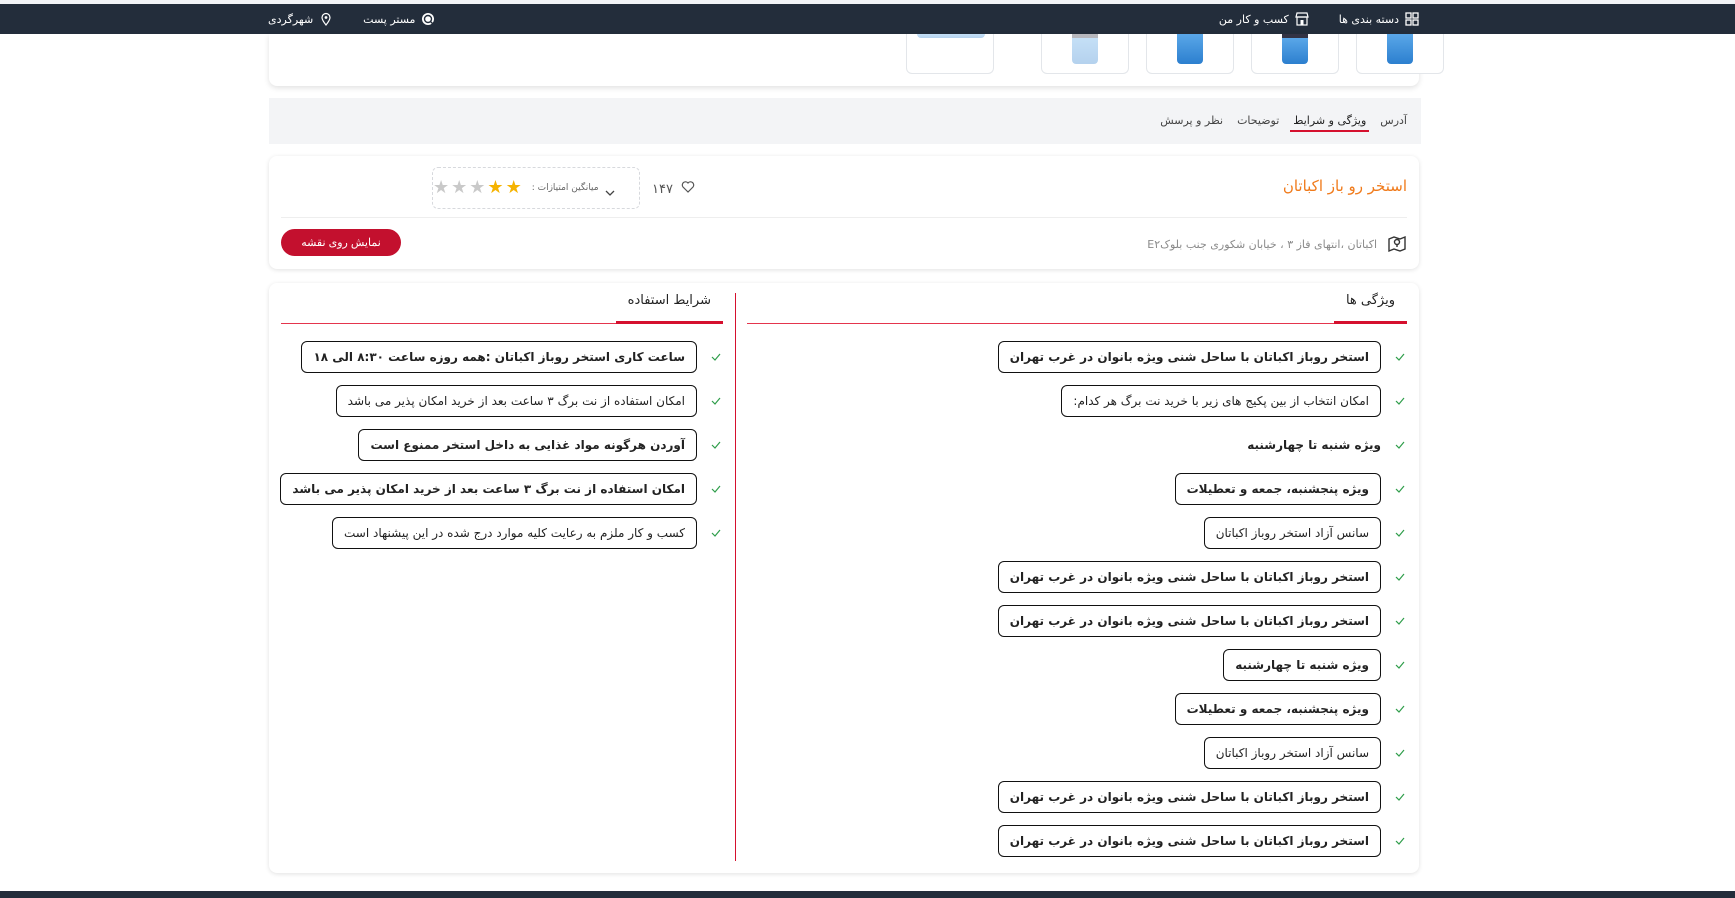 This screenshot has width=1735, height=898. I want to click on my-business-link: کسب و کار من, so click(1254, 19).